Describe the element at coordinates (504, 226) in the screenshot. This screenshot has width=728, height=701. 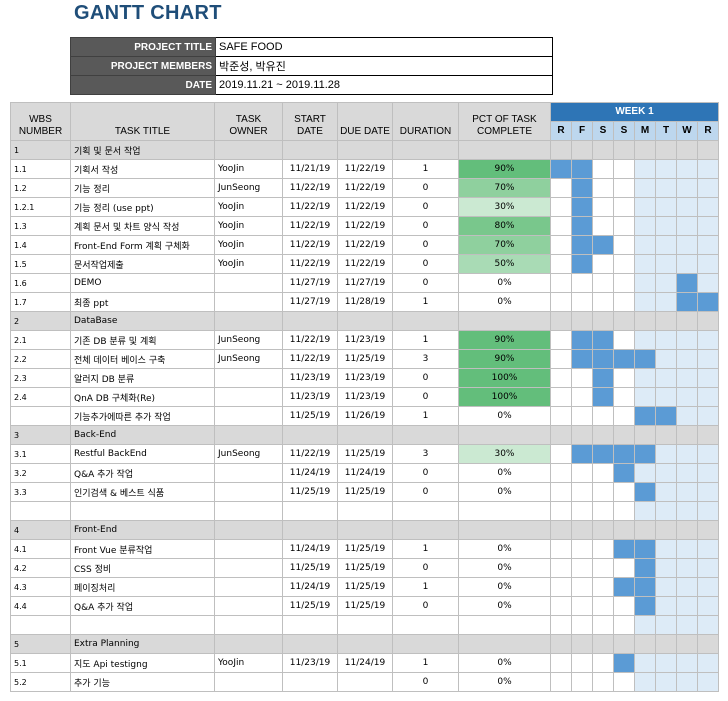
I see `pct-complete: 80%` at that location.